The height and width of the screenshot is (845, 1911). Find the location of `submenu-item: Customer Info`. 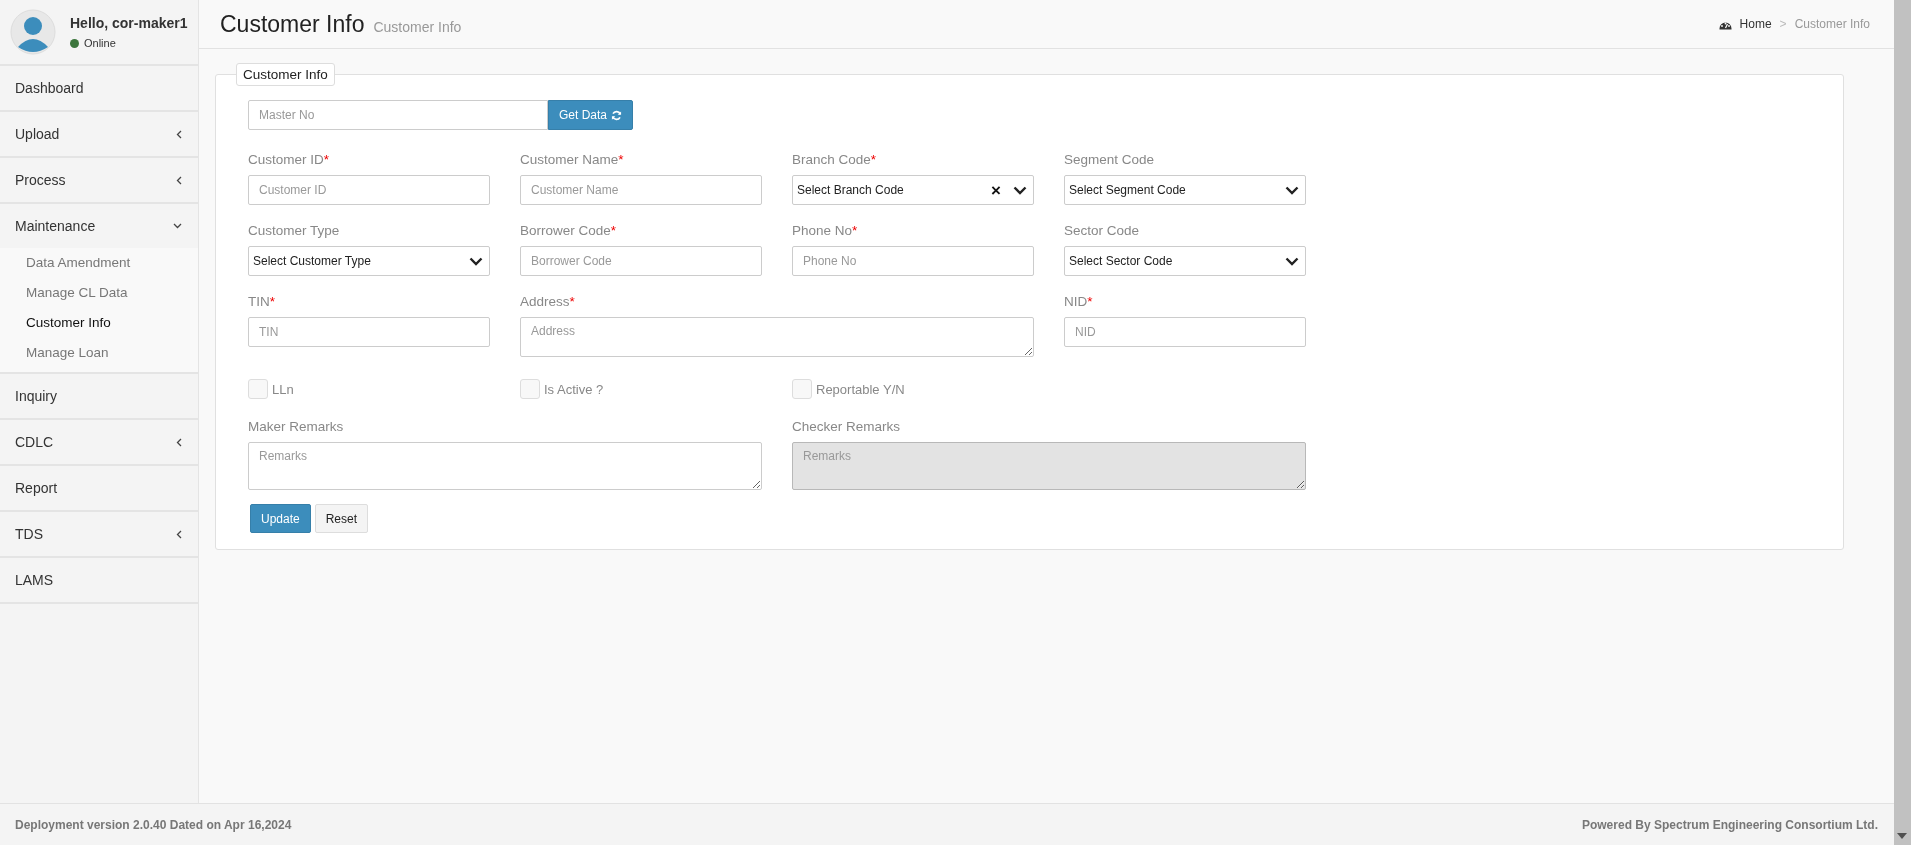

submenu-item: Customer Info is located at coordinates (99, 323).